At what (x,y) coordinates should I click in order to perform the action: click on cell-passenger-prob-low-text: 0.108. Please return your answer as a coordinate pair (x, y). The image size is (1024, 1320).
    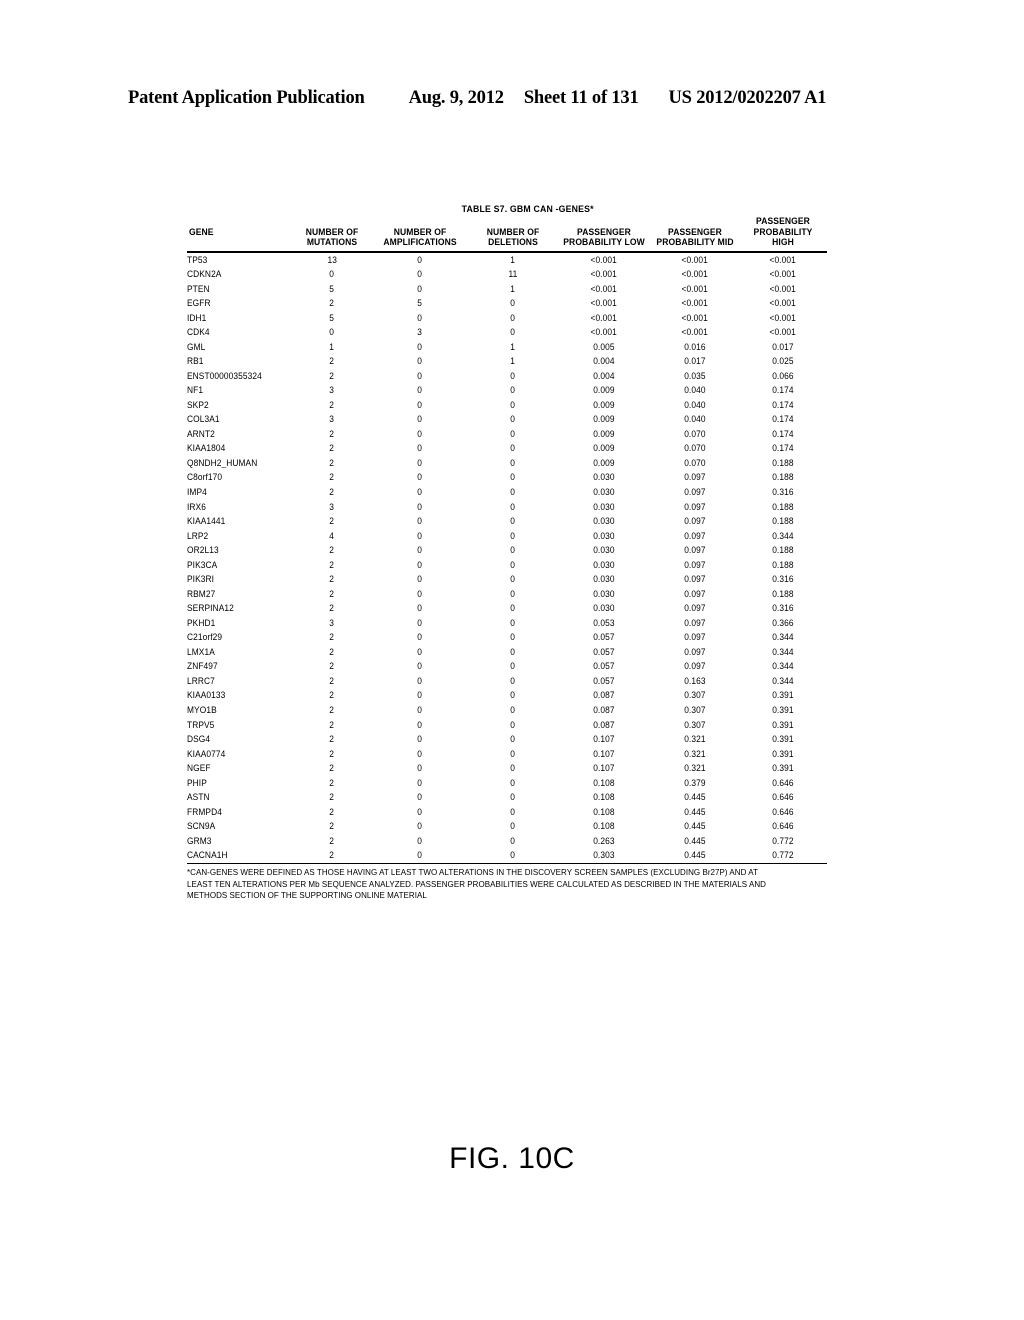
    Looking at the image, I should click on (604, 782).